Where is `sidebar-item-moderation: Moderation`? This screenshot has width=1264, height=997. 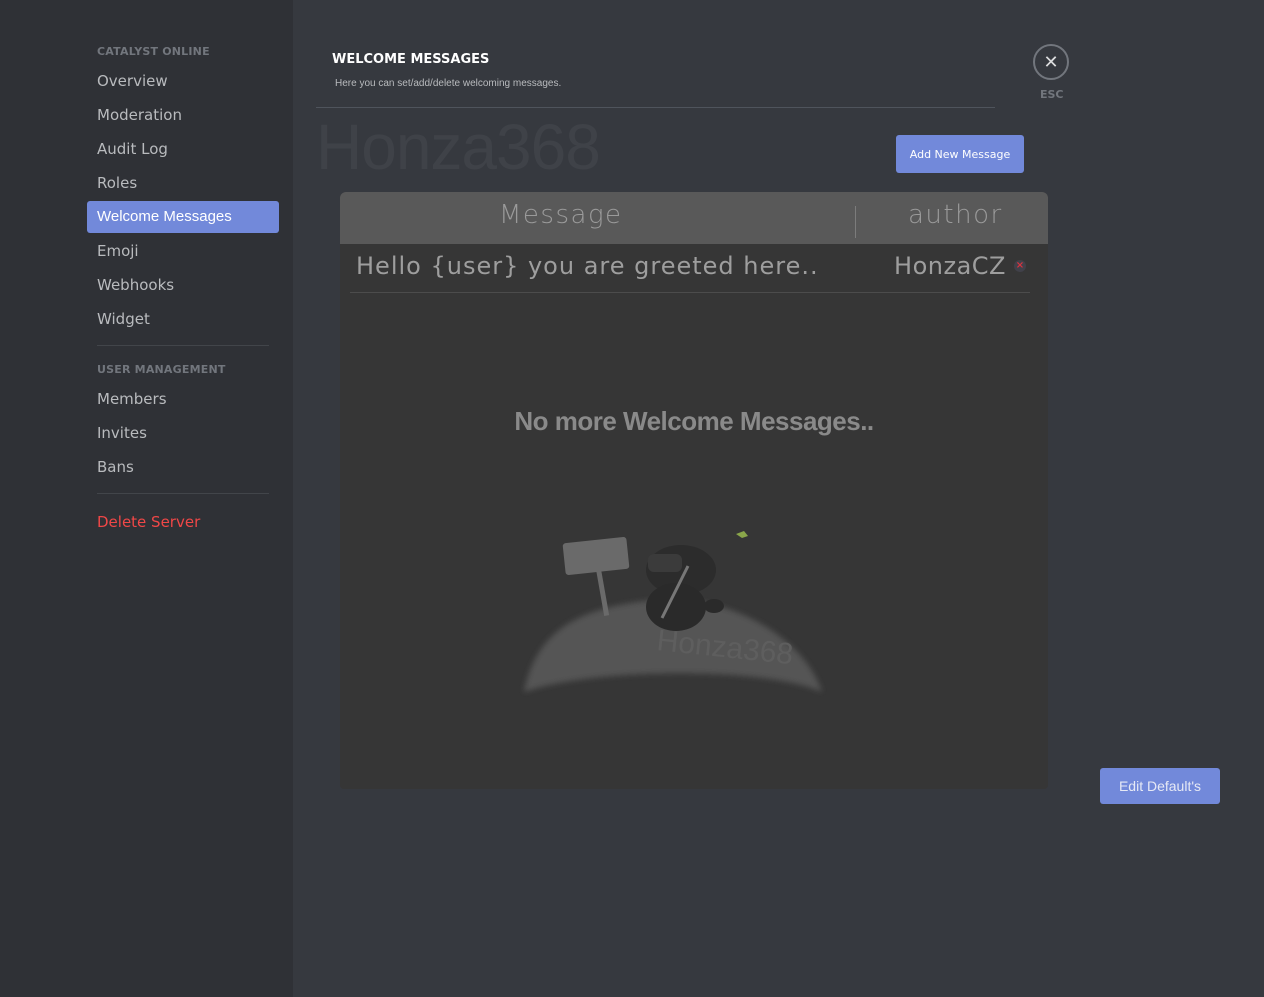
sidebar-item-moderation: Moderation is located at coordinates (183, 115).